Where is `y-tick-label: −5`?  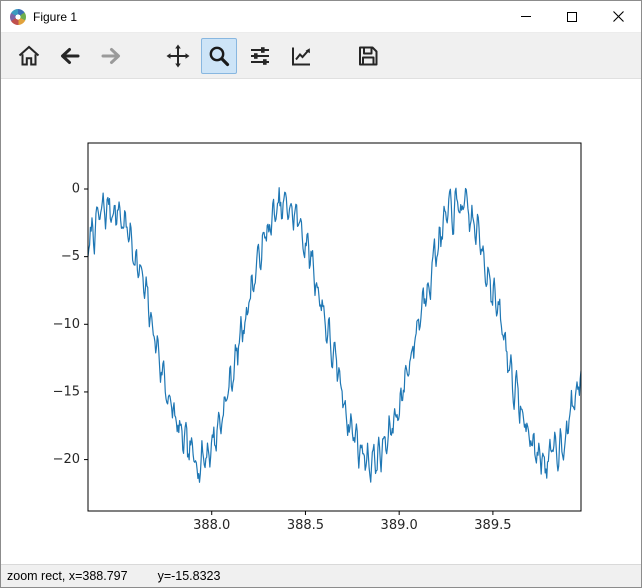 y-tick-label: −5 is located at coordinates (70, 256).